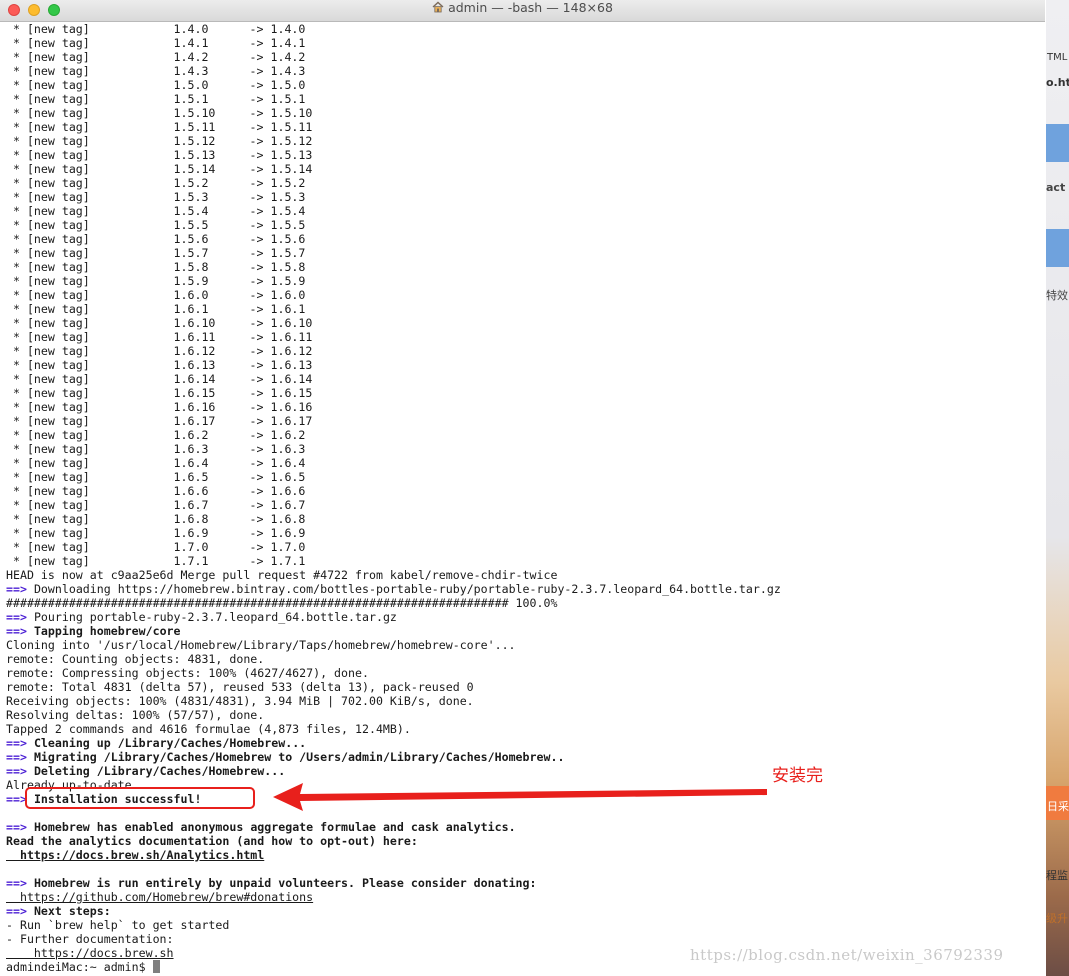  What do you see at coordinates (521, 155) in the screenshot?
I see `tag-line: * [new tag] 1.5.13 -> 1.5.13` at bounding box center [521, 155].